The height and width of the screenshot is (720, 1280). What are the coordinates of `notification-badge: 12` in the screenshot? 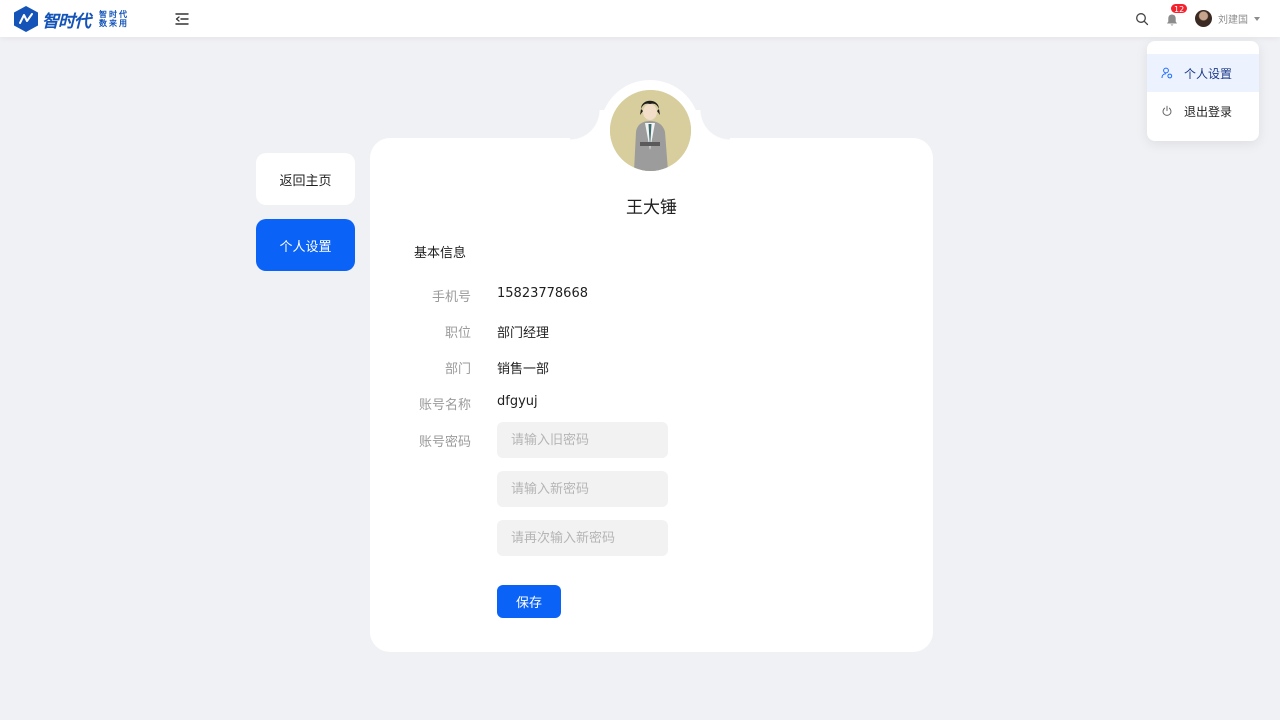 It's located at (1179, 8).